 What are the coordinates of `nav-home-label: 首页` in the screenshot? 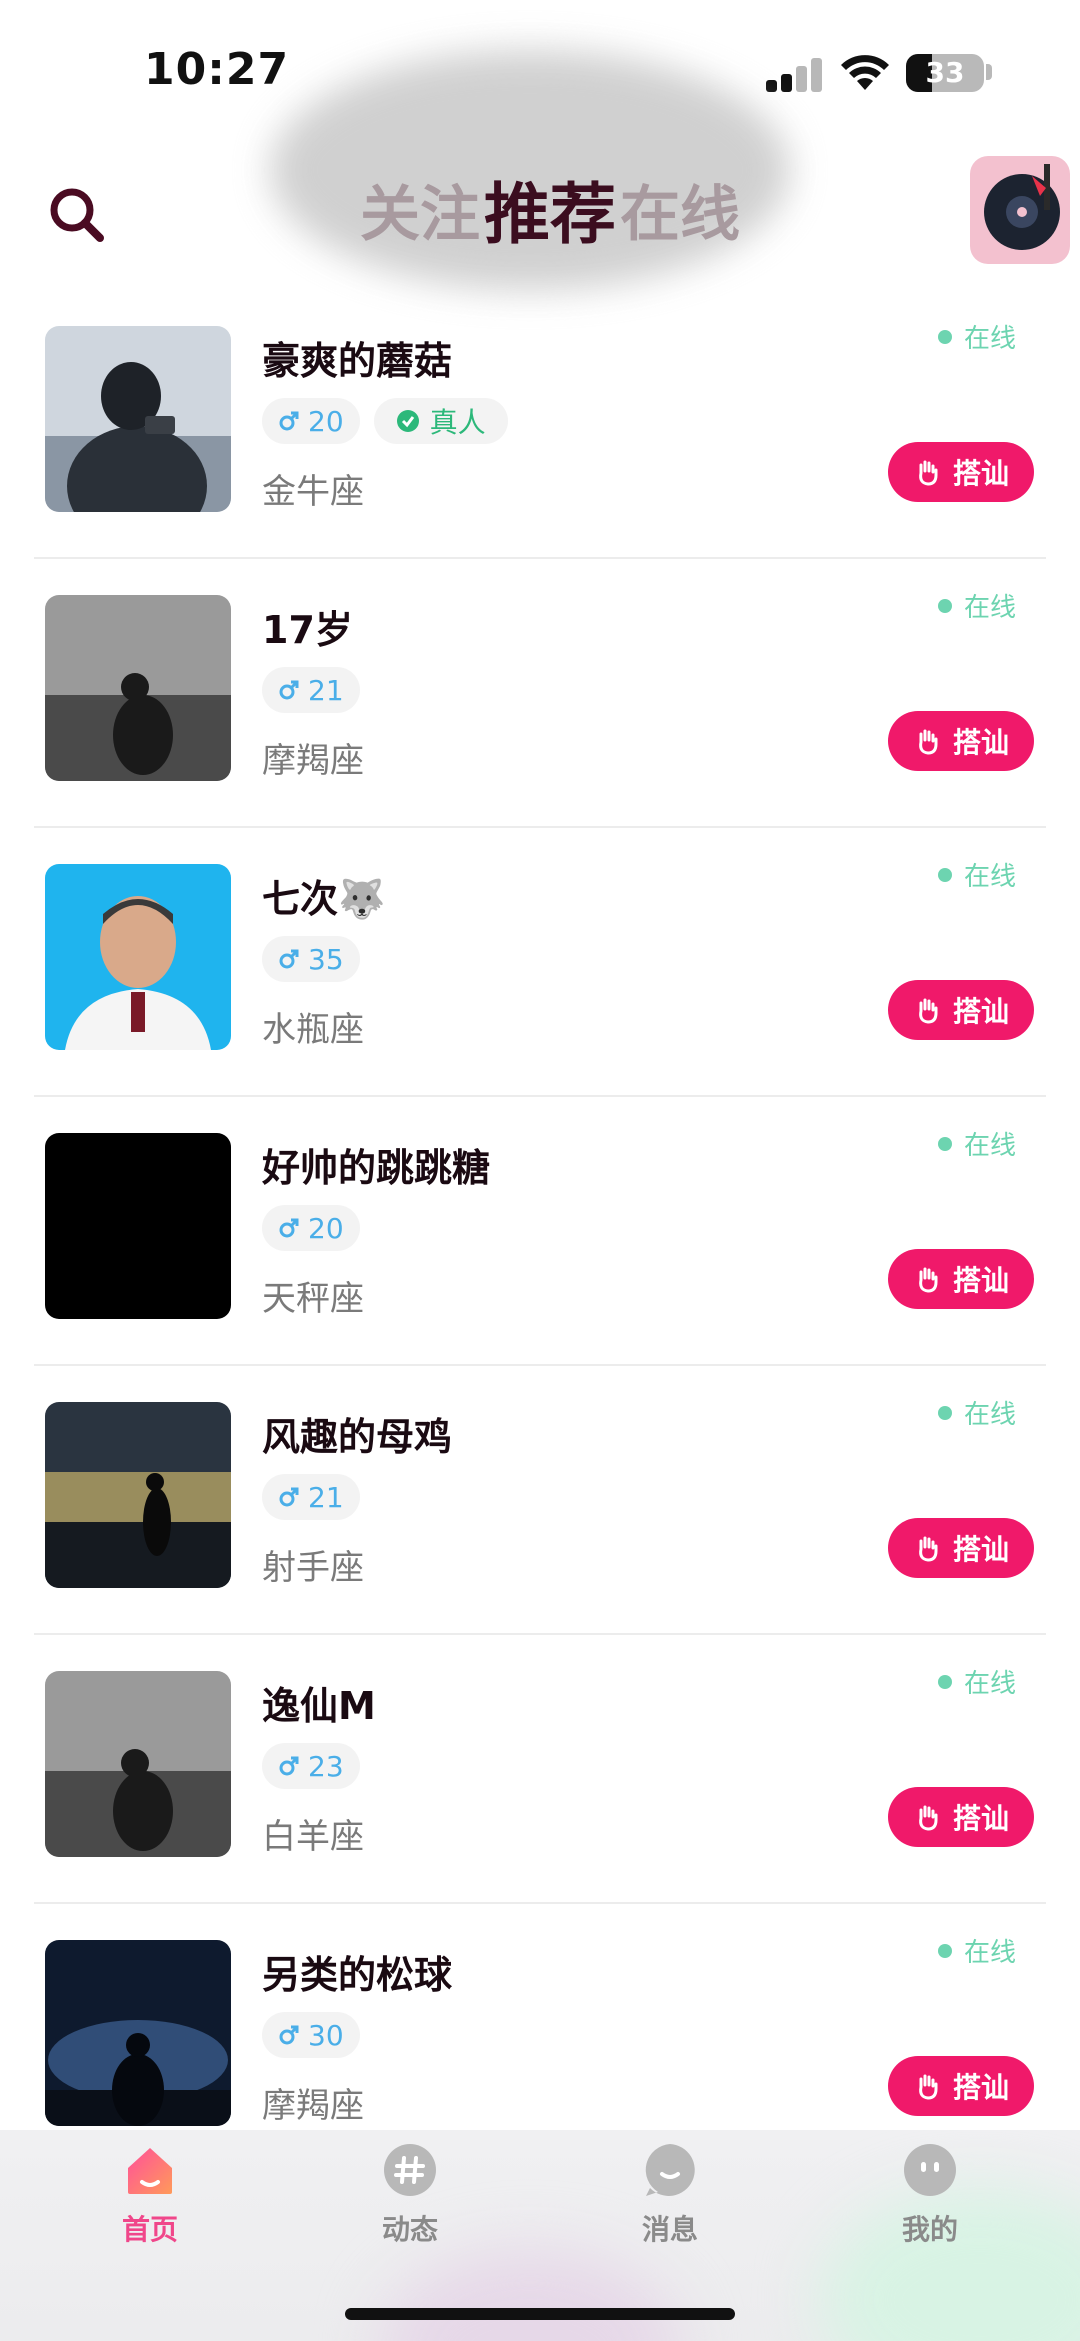 It's located at (149, 2229).